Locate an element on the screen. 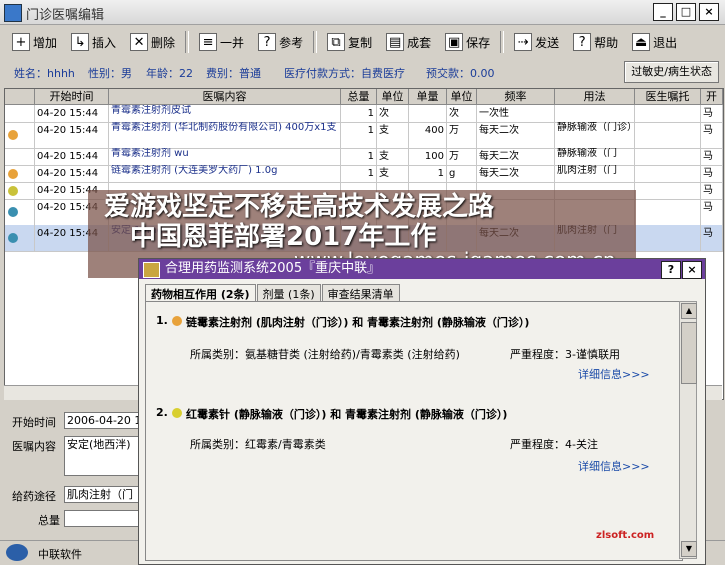 Image resolution: width=725 pixels, height=565 pixels. table-row: 04-20 15:44 青霉素注射剂 wu 1 支 100 万每天二次 静脉输液（门 马 is located at coordinates (364, 157).